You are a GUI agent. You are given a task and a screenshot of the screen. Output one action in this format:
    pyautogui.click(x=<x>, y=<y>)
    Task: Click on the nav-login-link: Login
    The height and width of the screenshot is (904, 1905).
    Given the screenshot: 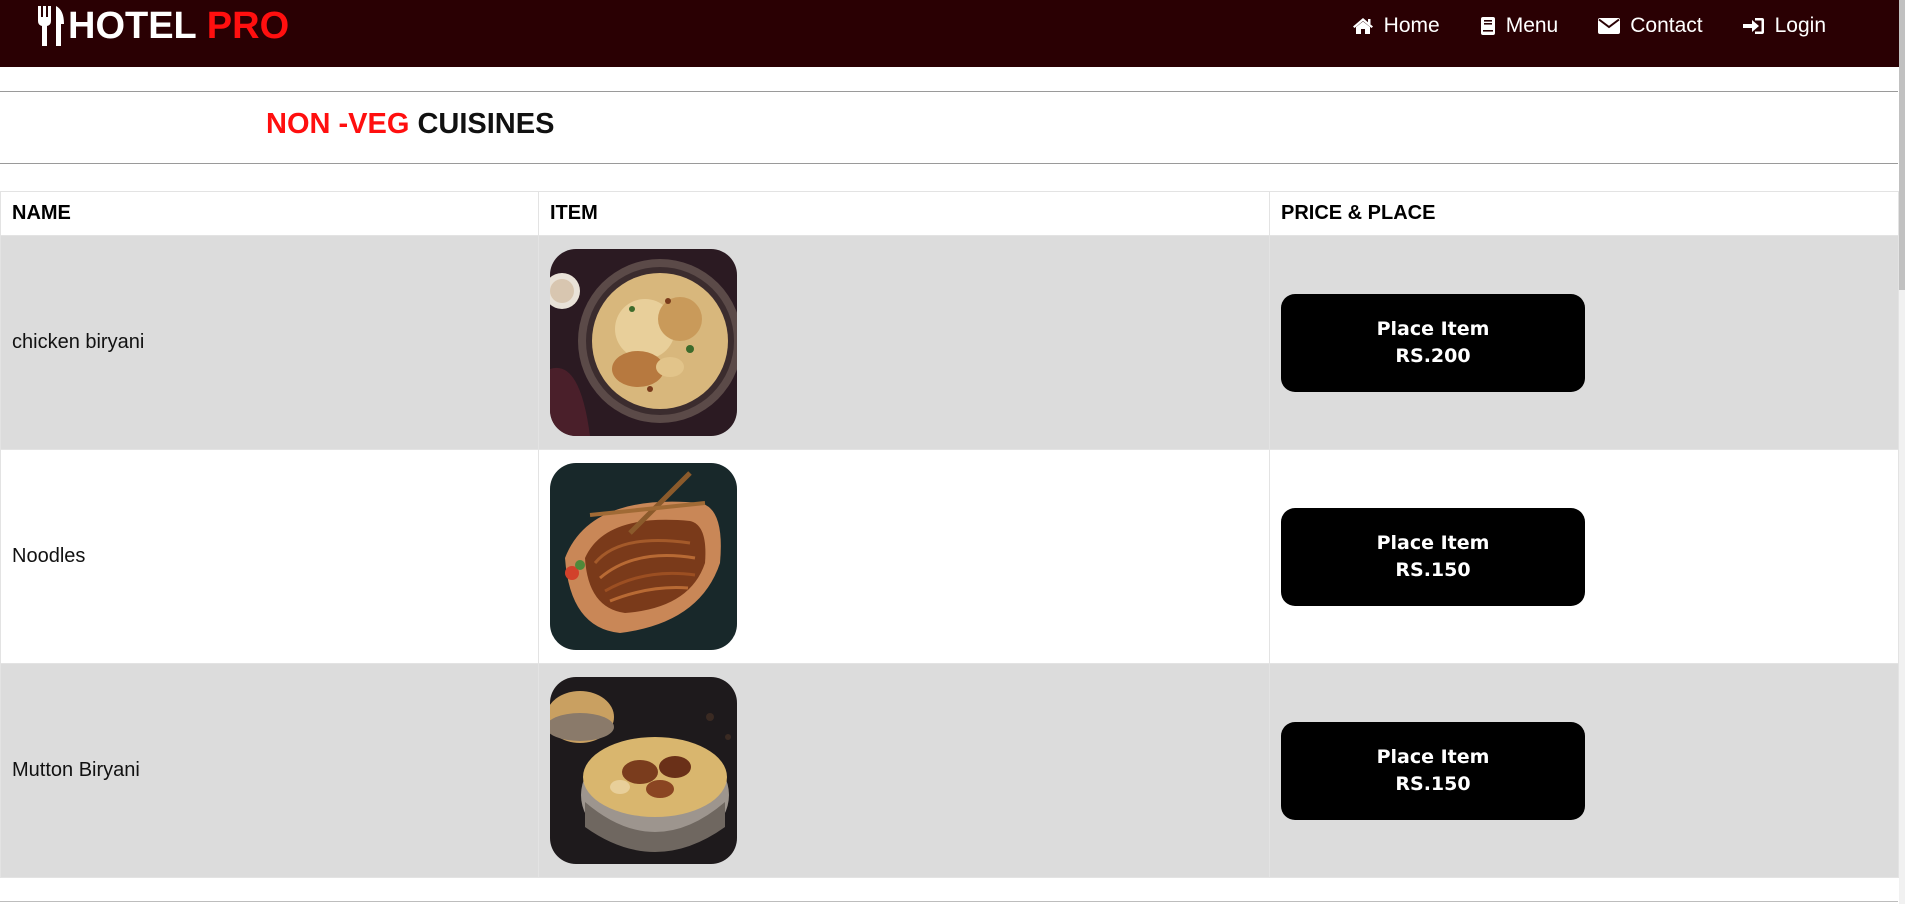 What is the action you would take?
    pyautogui.click(x=1784, y=26)
    